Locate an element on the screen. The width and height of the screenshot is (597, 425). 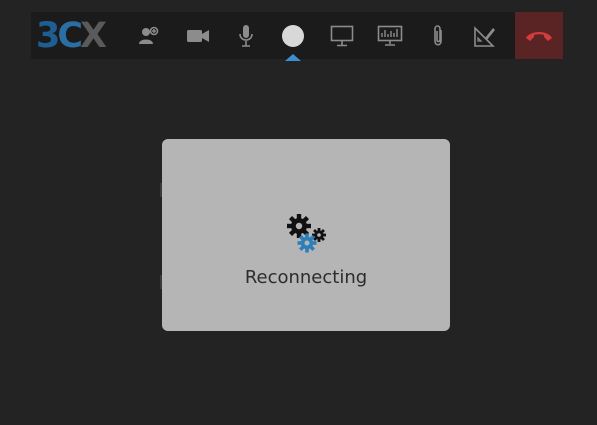
logo-letter-3: 3 is located at coordinates (48, 36).